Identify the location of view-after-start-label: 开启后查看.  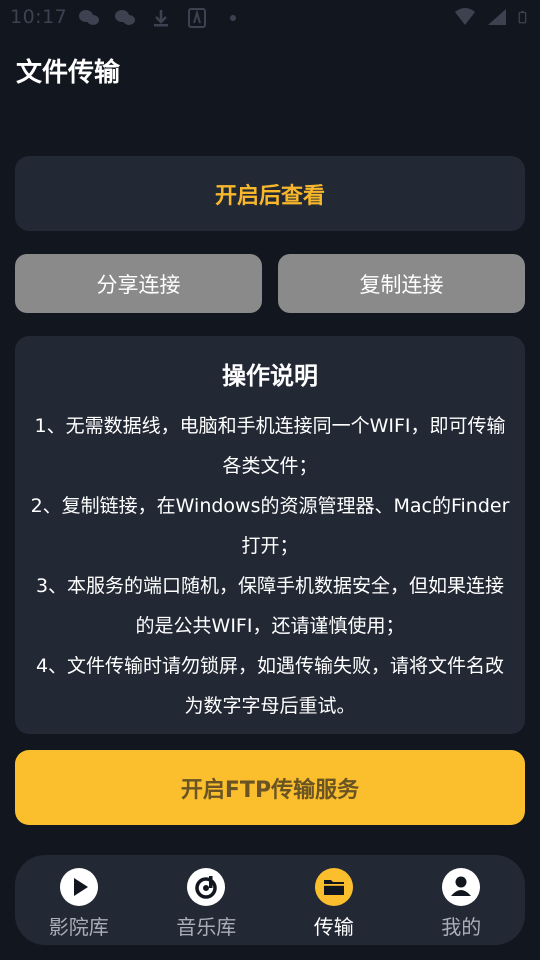
(269, 196).